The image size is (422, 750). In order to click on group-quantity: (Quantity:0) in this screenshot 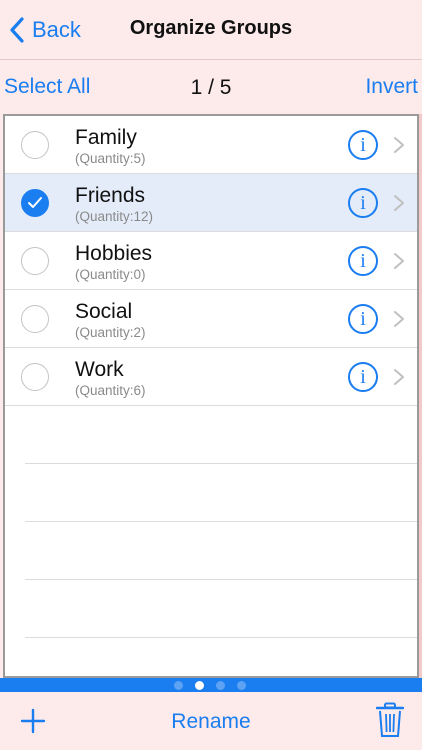, I will do `click(110, 274)`.